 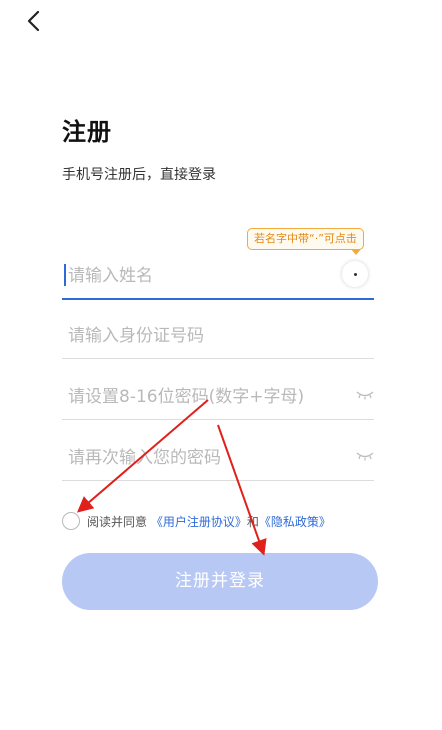 What do you see at coordinates (199, 522) in the screenshot?
I see `user-agreement-link: 《用户注册协议》` at bounding box center [199, 522].